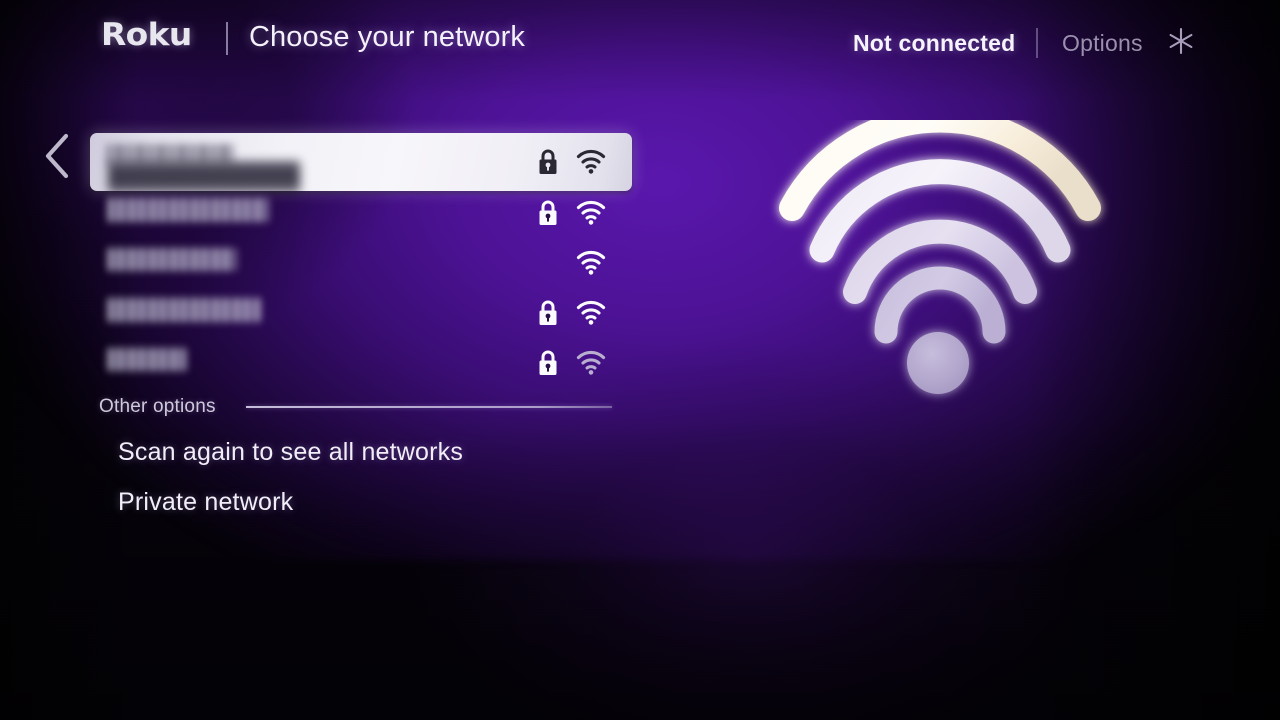 The image size is (1280, 720). I want to click on other-options-divider, so click(429, 407).